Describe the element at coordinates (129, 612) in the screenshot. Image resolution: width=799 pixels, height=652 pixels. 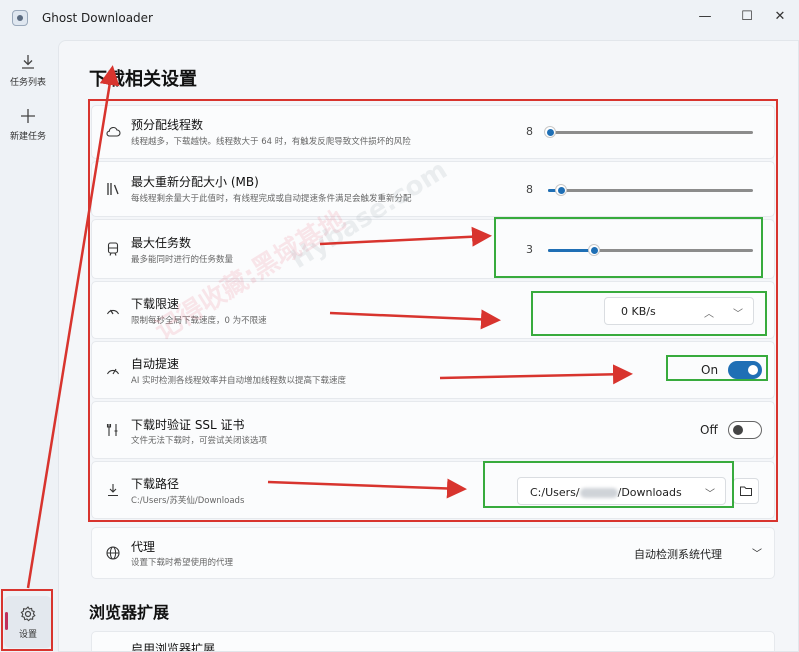
I see `section-title-browser: 浏览器扩展` at that location.